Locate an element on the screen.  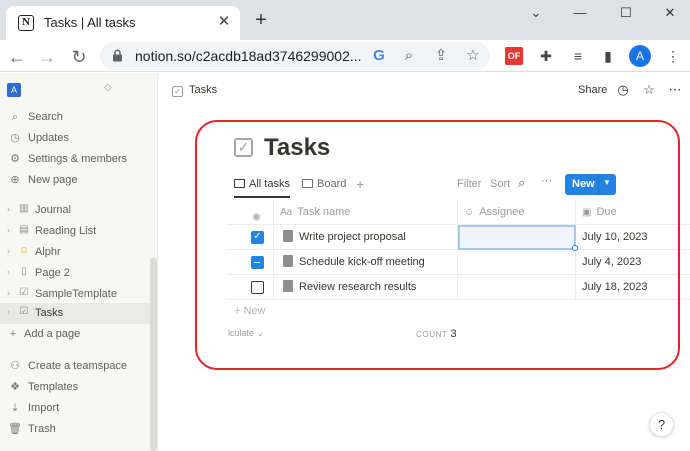
profile-avatar: A is located at coordinates (640, 56).